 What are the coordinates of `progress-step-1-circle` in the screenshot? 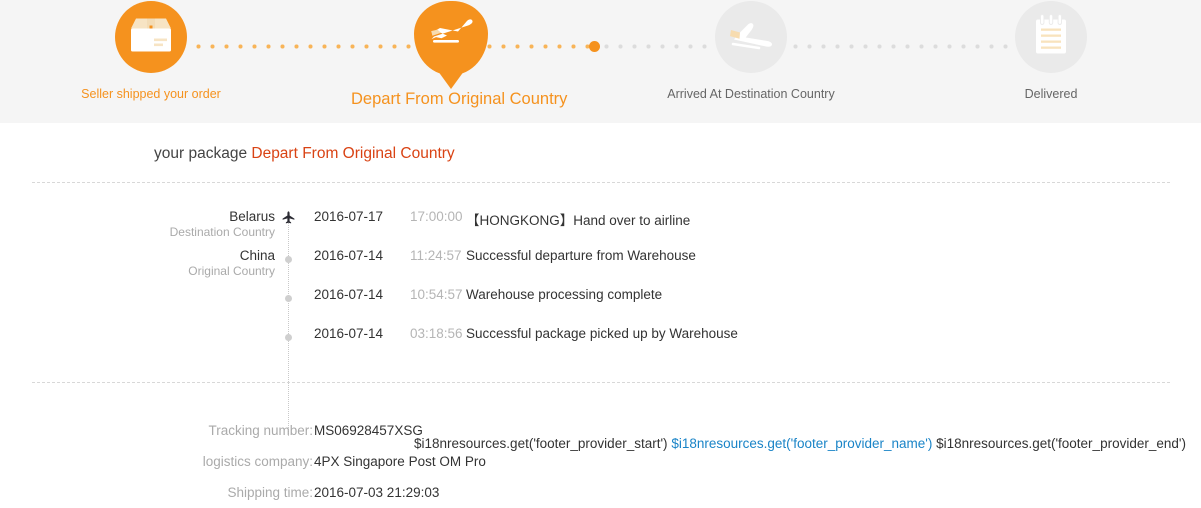 It's located at (151, 37).